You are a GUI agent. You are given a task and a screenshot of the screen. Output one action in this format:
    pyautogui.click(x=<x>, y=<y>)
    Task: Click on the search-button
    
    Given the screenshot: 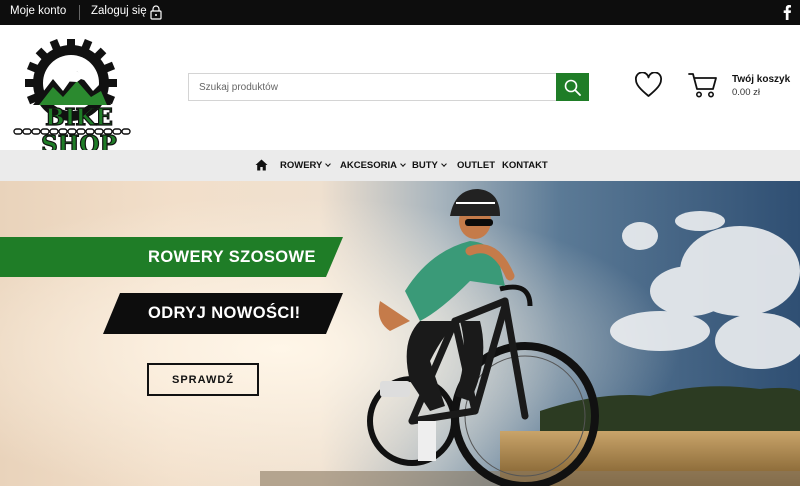 What is the action you would take?
    pyautogui.click(x=572, y=87)
    